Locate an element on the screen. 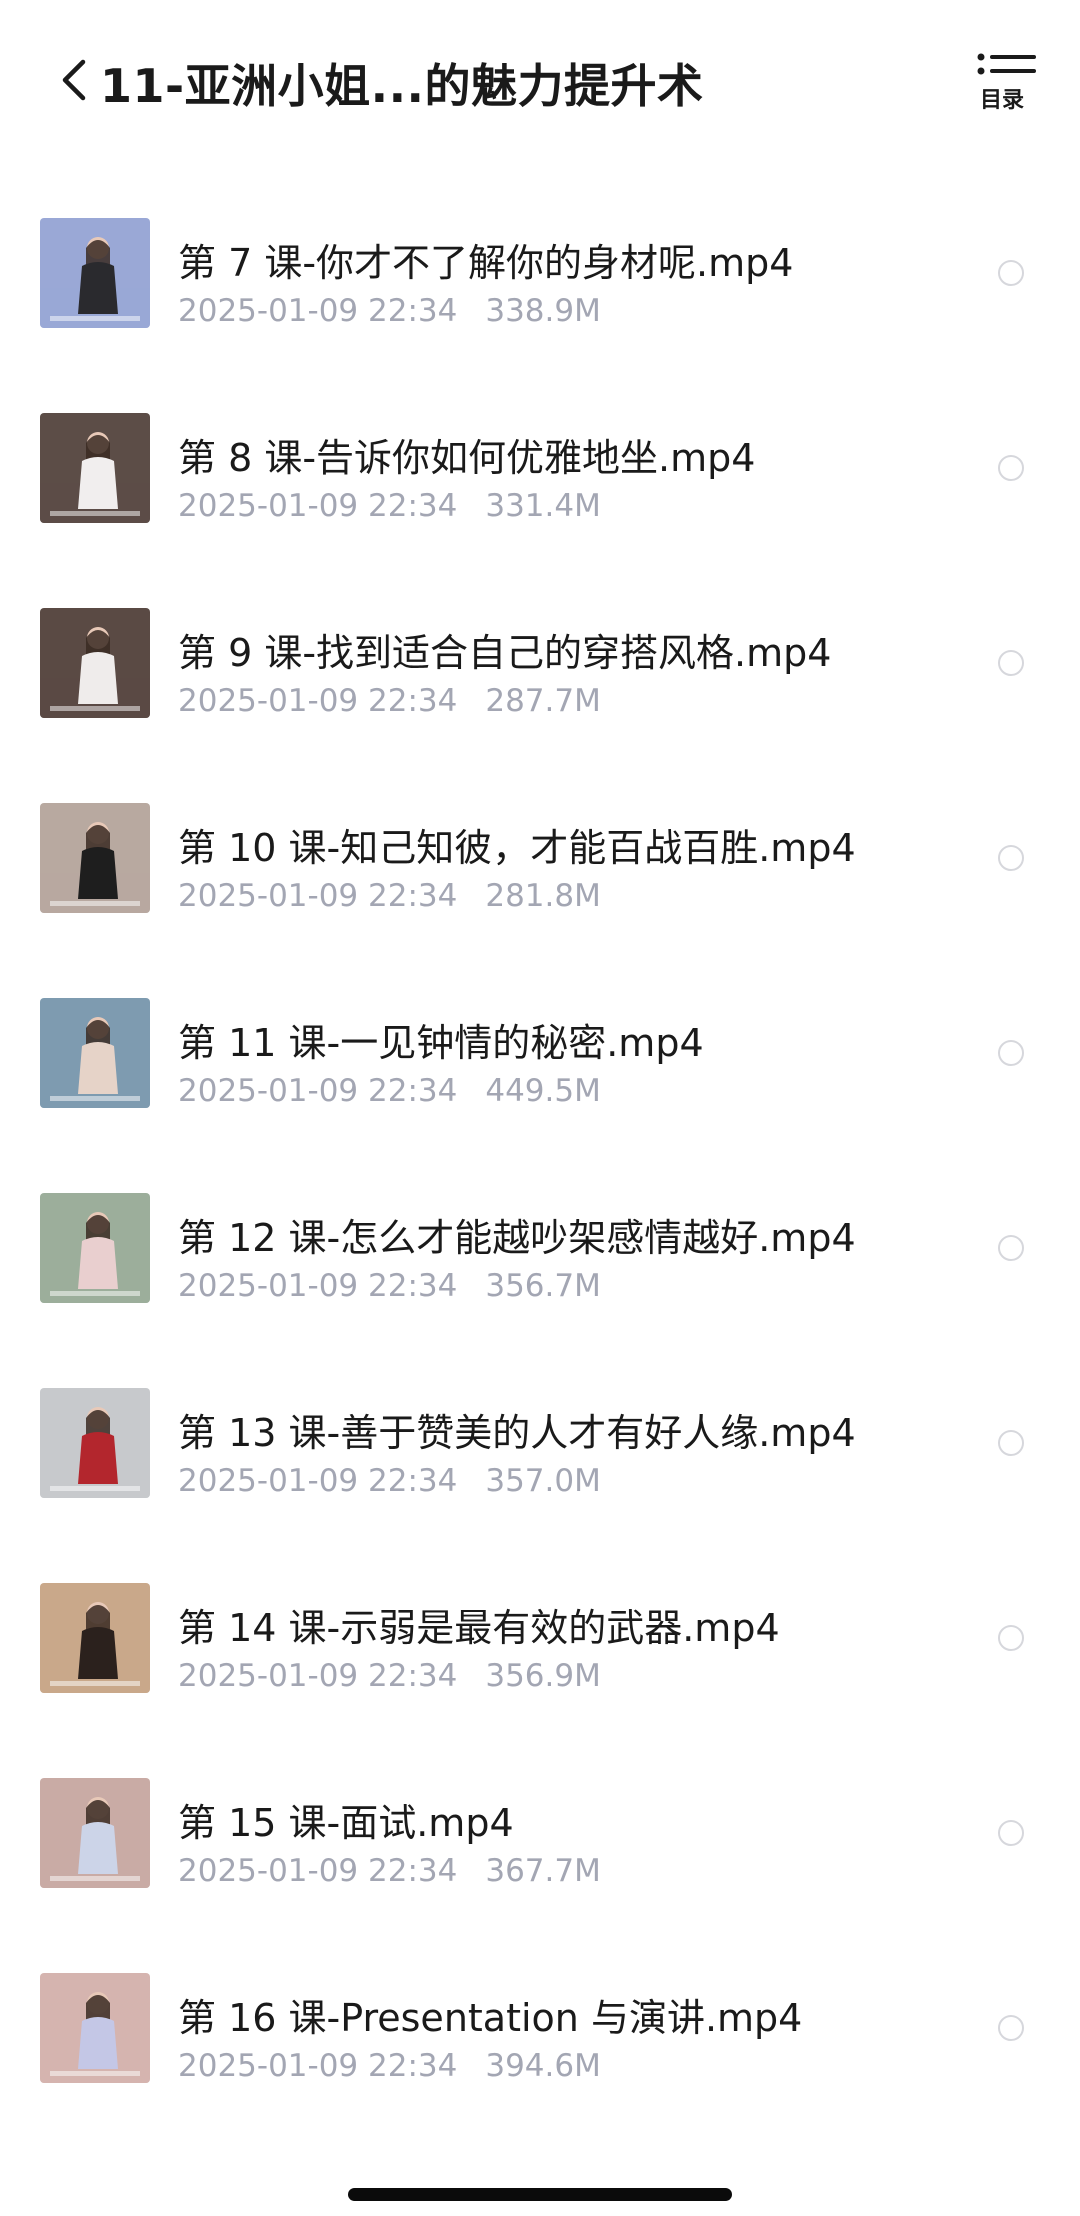 This screenshot has width=1080, height=2216. file-meta: 2025-01-09 22:34 331.4M is located at coordinates (389, 506).